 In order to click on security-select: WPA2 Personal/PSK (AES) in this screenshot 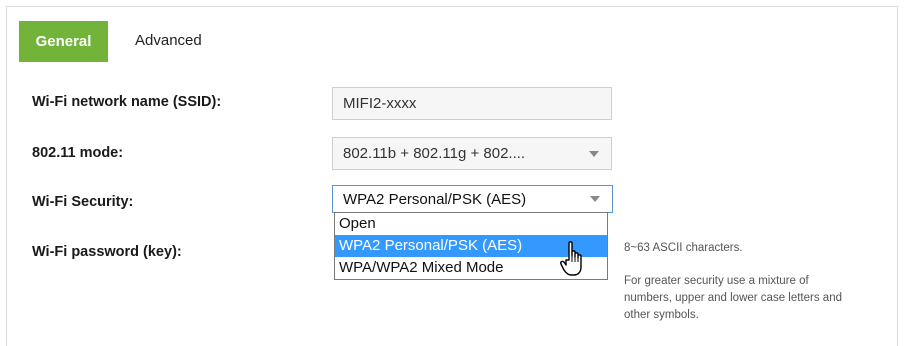, I will do `click(472, 199)`.